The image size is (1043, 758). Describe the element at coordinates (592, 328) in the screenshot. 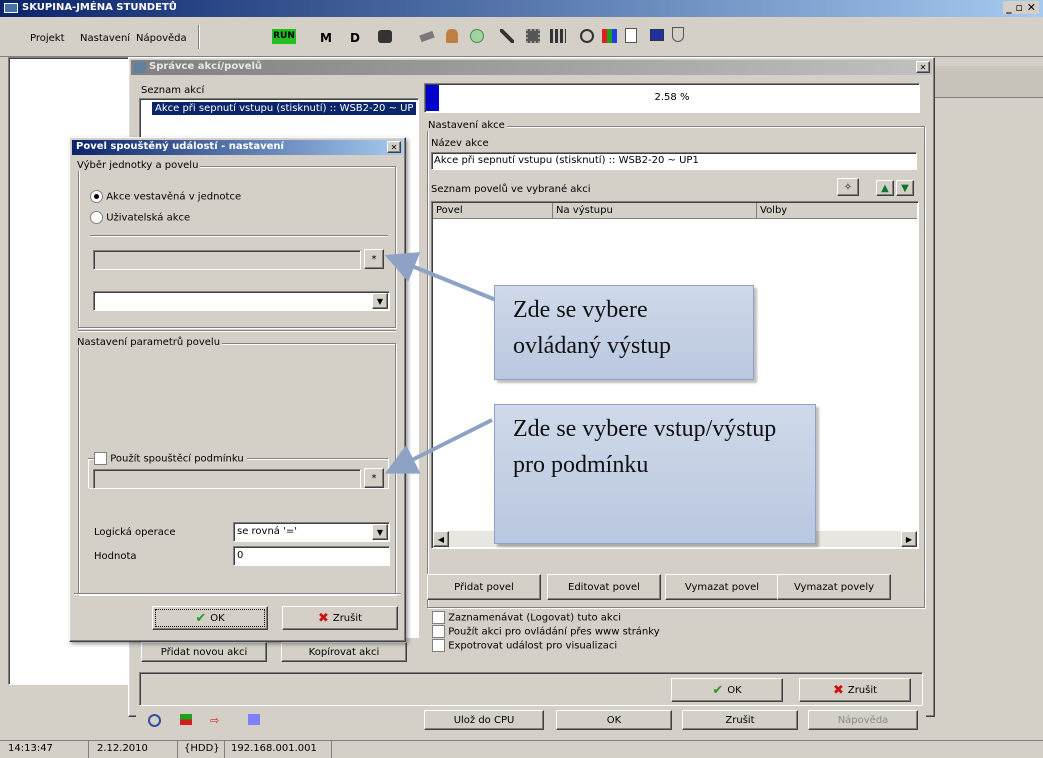

I see `callout-output-text: Zde se vybere ovládaný výstup` at that location.